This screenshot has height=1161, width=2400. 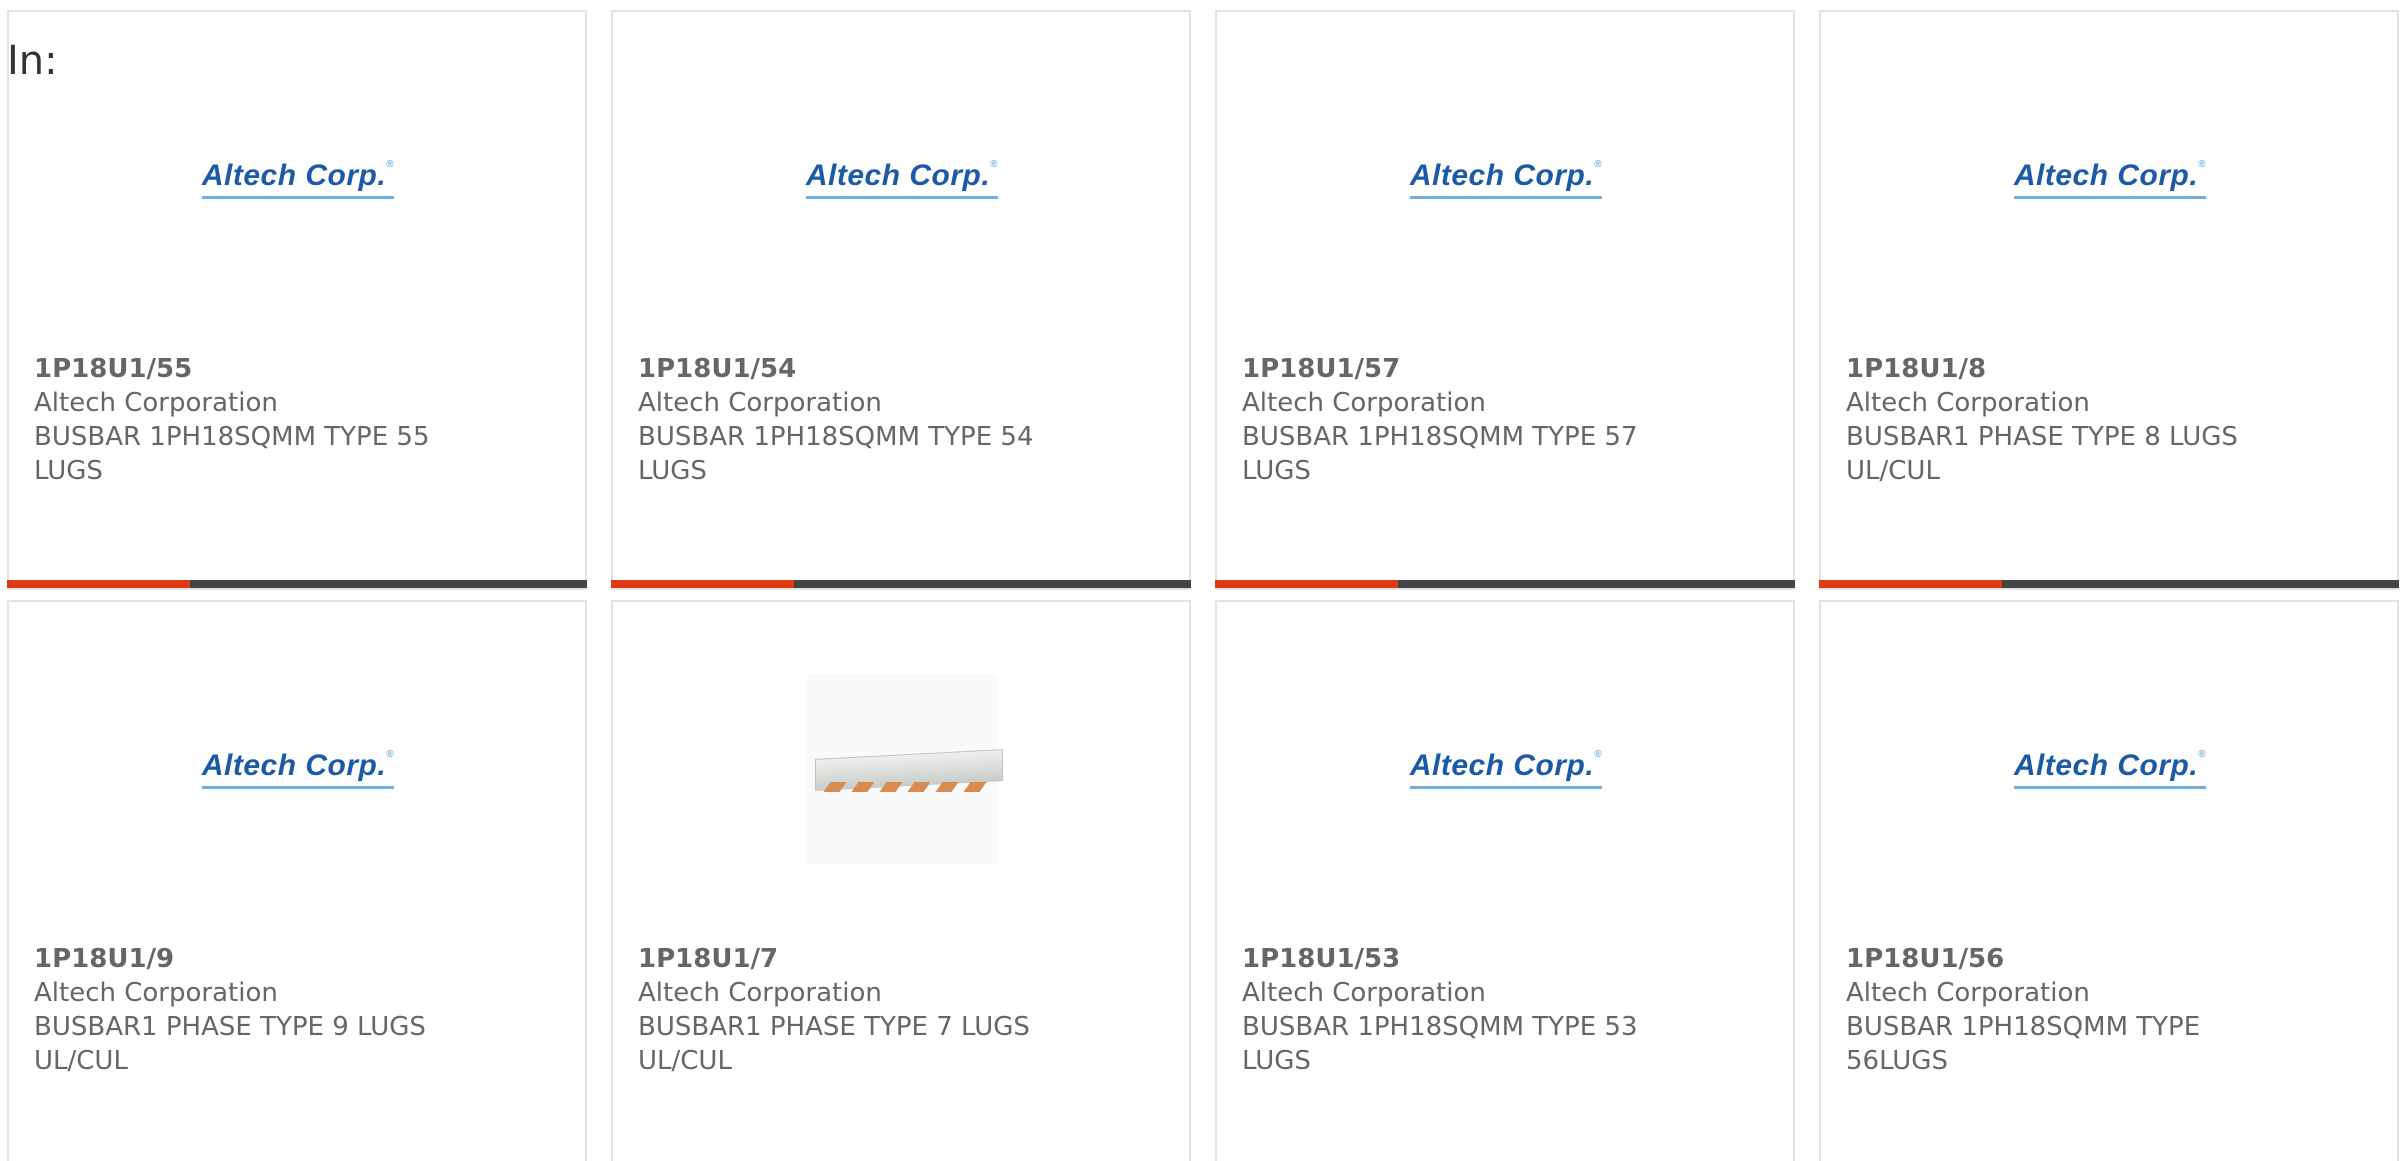 What do you see at coordinates (848, 369) in the screenshot?
I see `part-number: 1P18U1/54` at bounding box center [848, 369].